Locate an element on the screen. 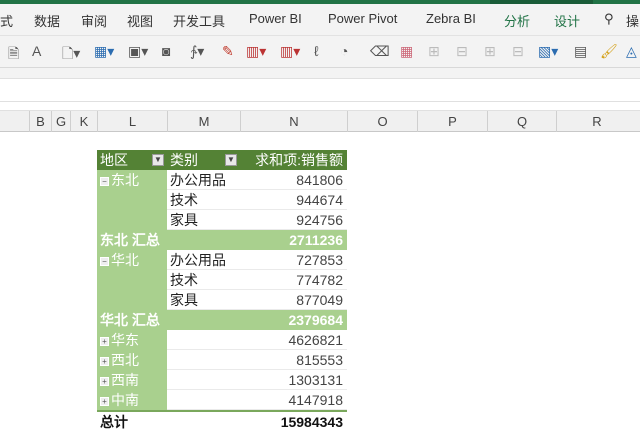 This screenshot has width=640, height=445. tab-zebra-bi: Zebra BI is located at coordinates (451, 18).